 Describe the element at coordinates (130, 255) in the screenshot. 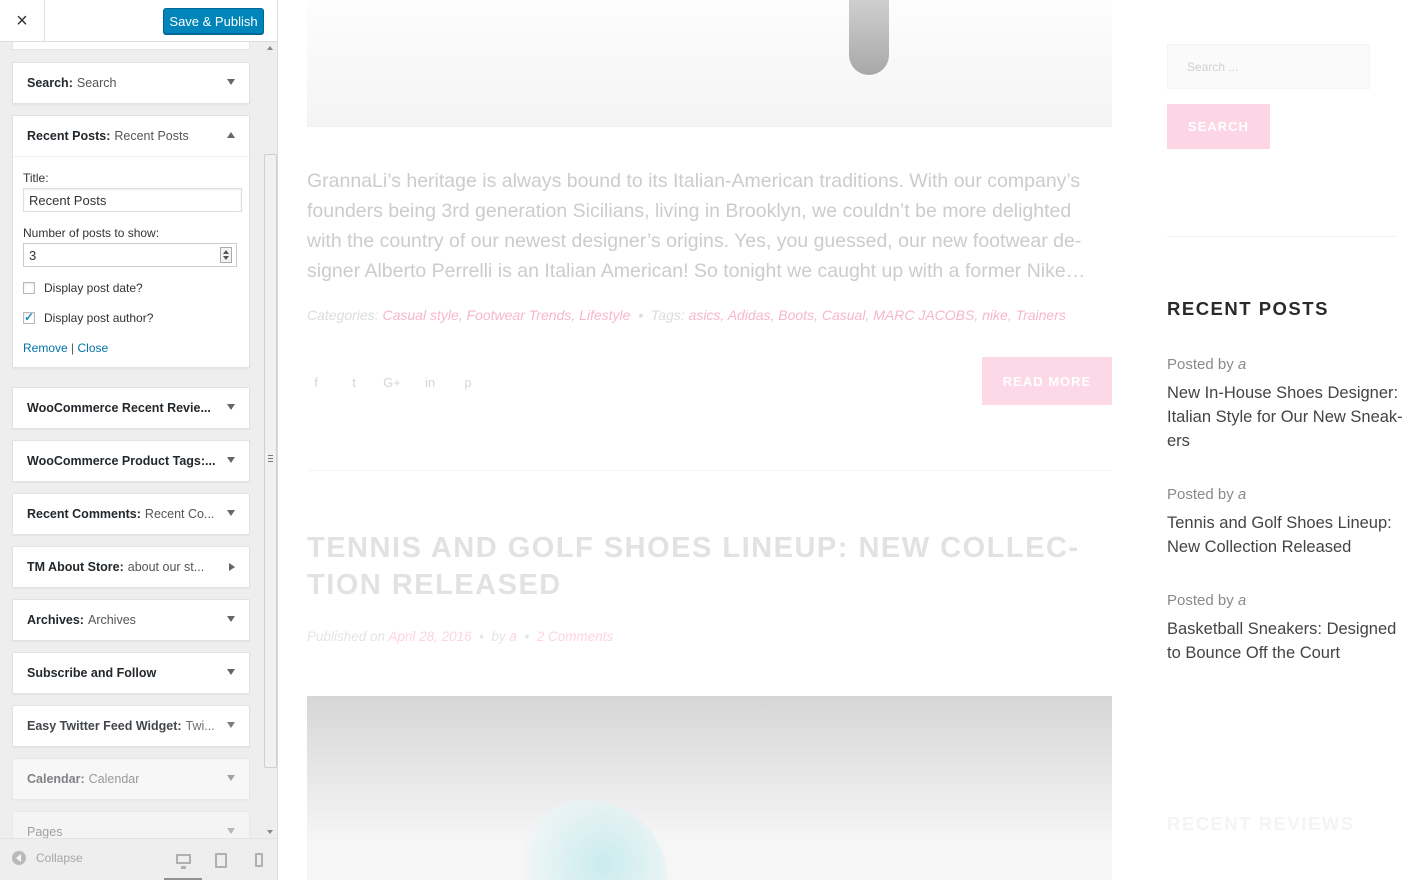

I see `number-posts-input: 3` at that location.